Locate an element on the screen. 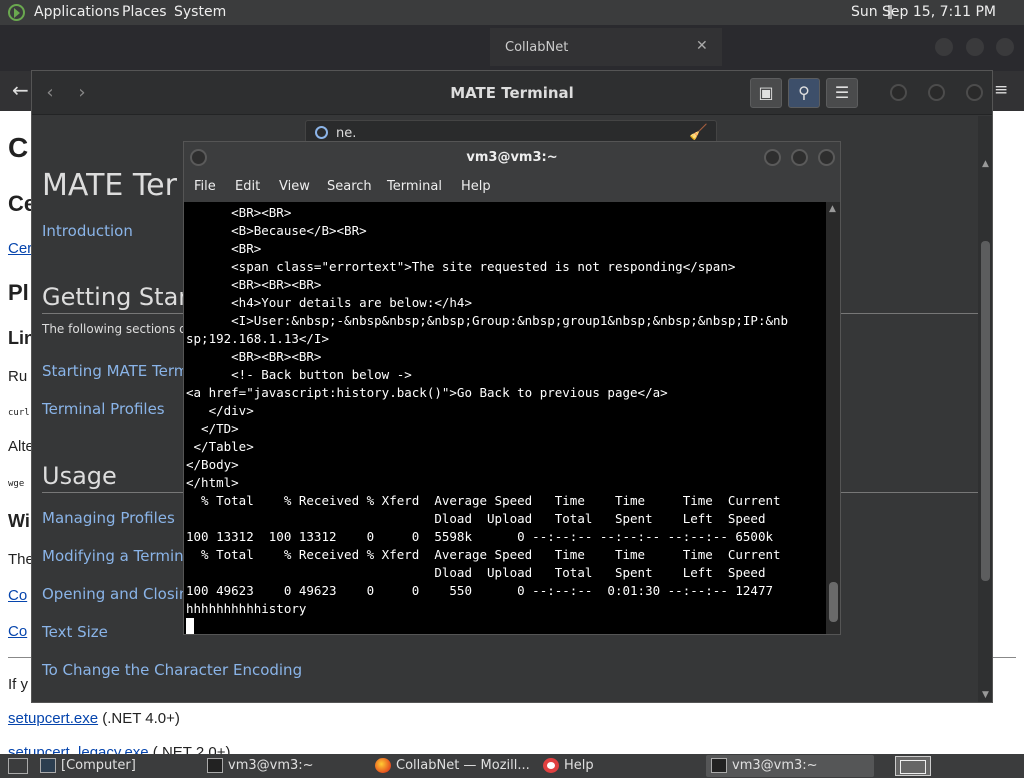 This screenshot has width=1024, height=778. terminal-title: vm3@vm3:~ is located at coordinates (512, 157).